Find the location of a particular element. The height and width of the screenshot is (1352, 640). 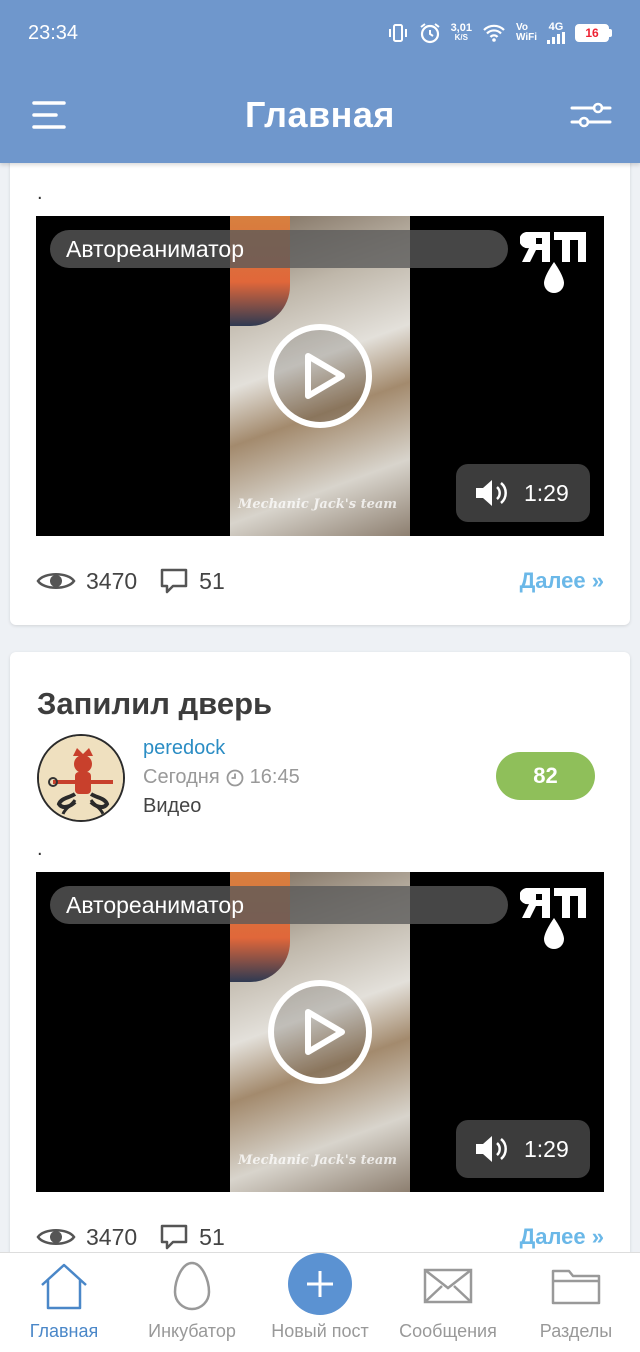

status-time: 23:34 is located at coordinates (53, 32).